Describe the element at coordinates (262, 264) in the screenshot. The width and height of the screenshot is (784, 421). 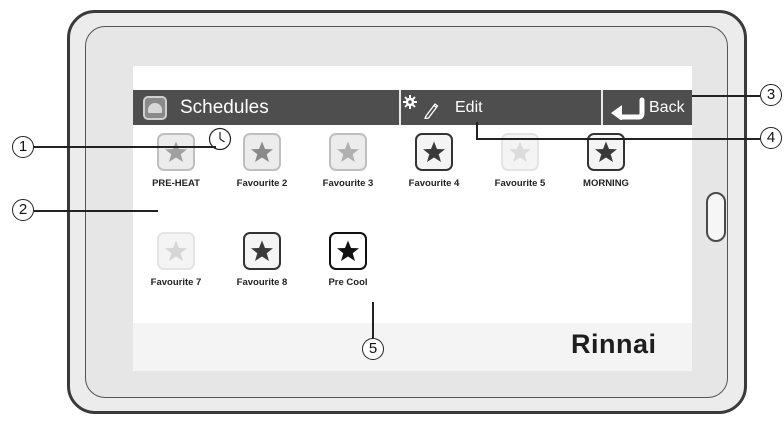
I see `favourite-8: Favourite 8` at that location.